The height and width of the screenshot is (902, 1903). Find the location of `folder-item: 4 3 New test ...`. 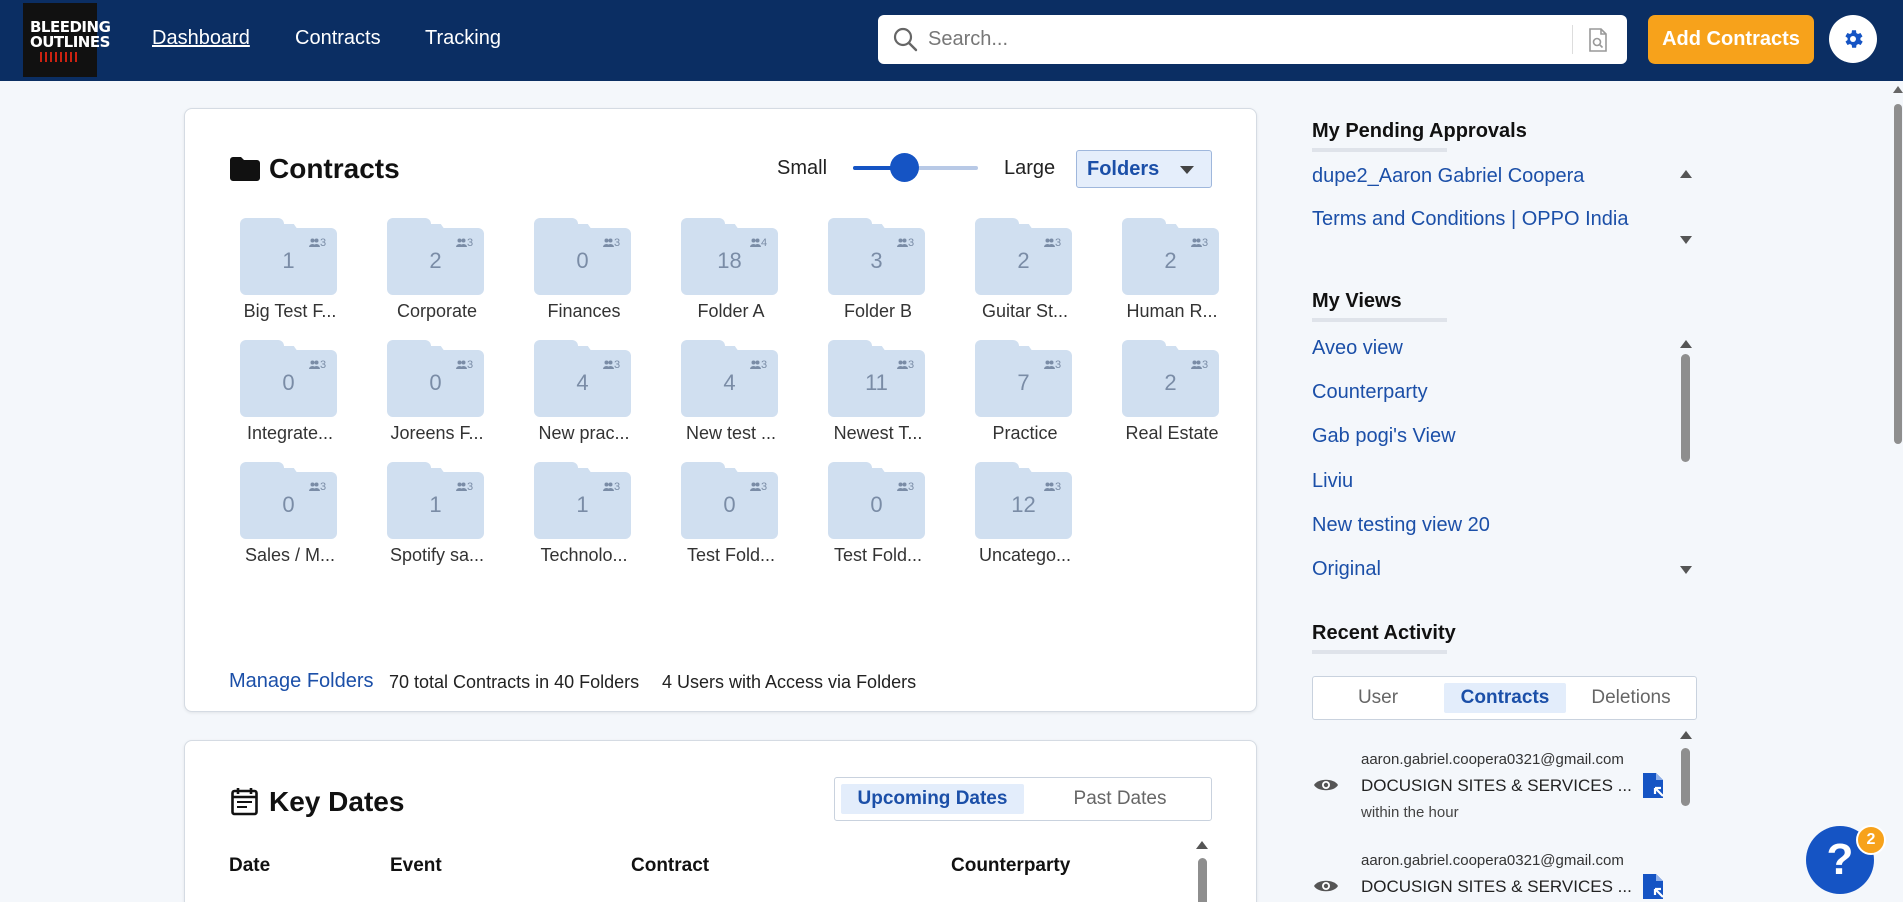

folder-item: 4 3 New test ... is located at coordinates (725, 400).